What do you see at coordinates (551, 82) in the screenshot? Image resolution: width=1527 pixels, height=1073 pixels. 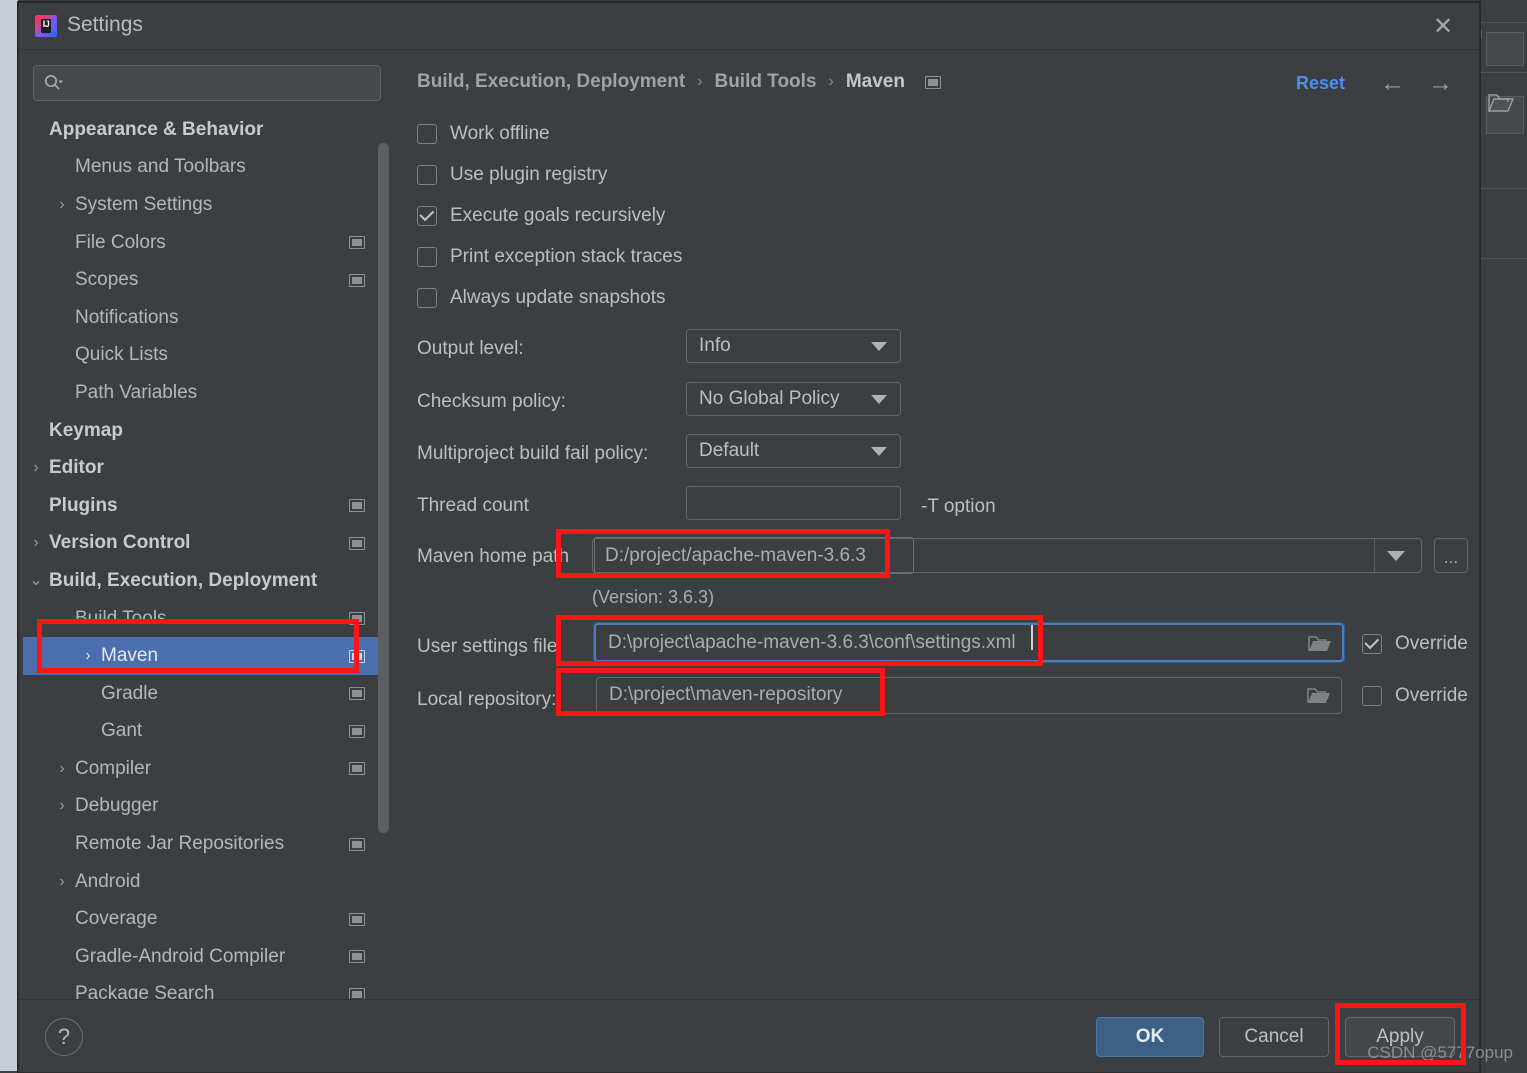 I see `breadcrumb-part-1: Build, Execution, Deployment` at bounding box center [551, 82].